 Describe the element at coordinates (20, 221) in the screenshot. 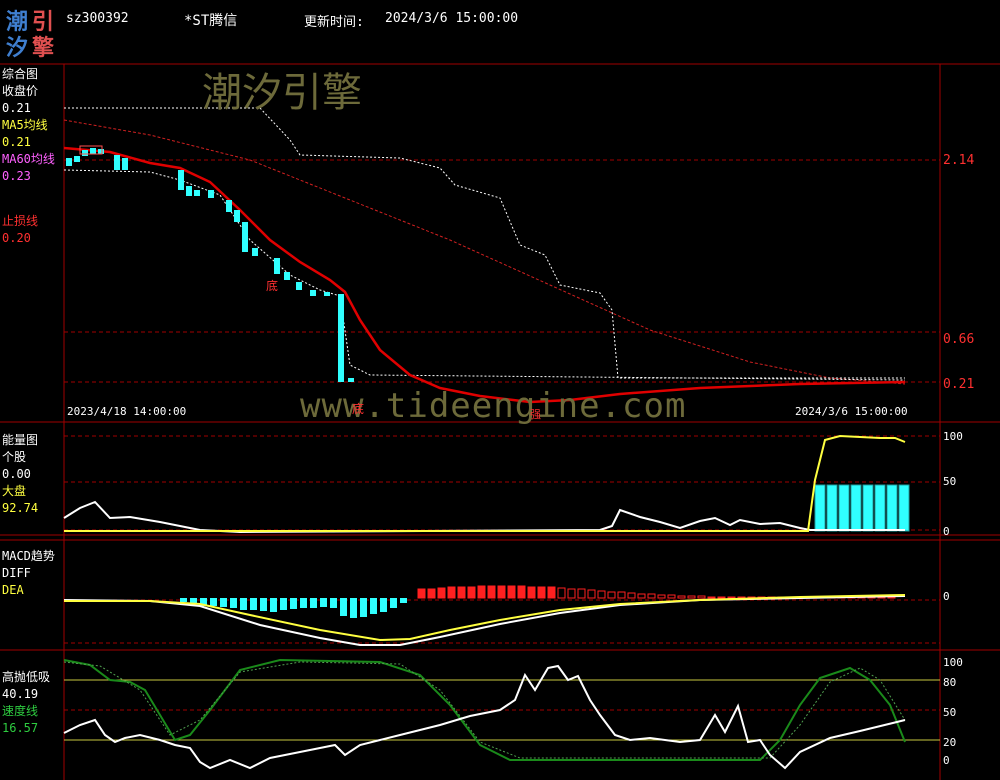

I see `stop-label: 止损线` at that location.